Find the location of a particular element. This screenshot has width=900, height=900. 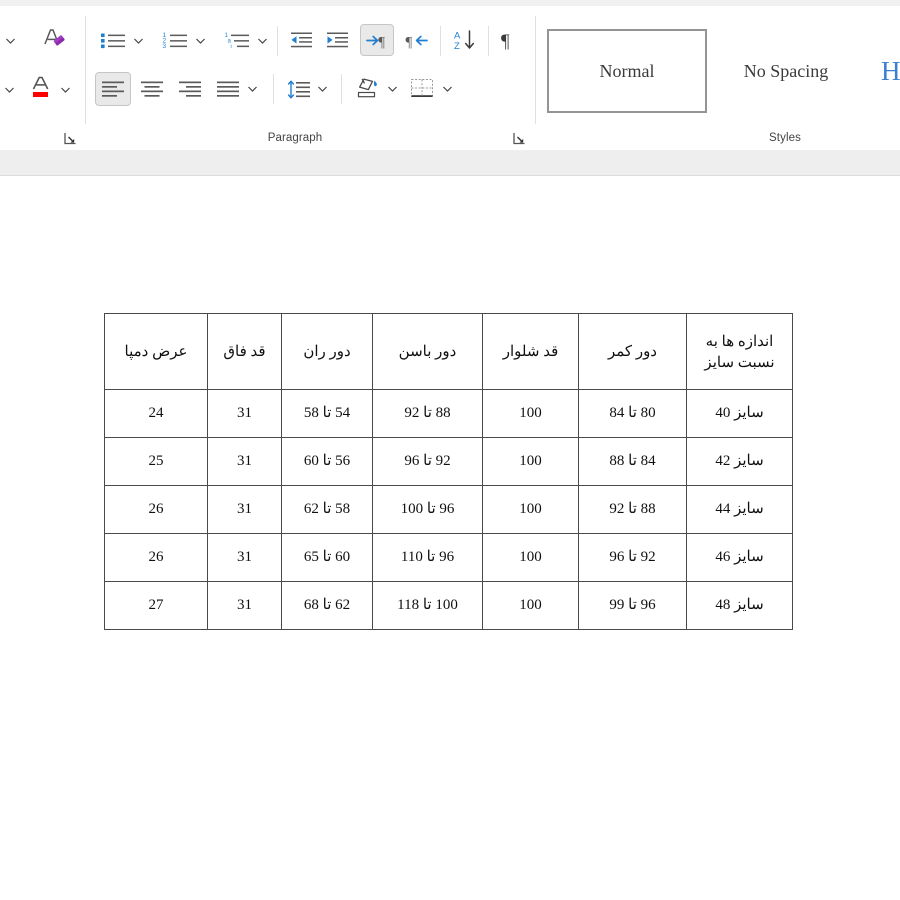

document-ruler is located at coordinates (450, 163).